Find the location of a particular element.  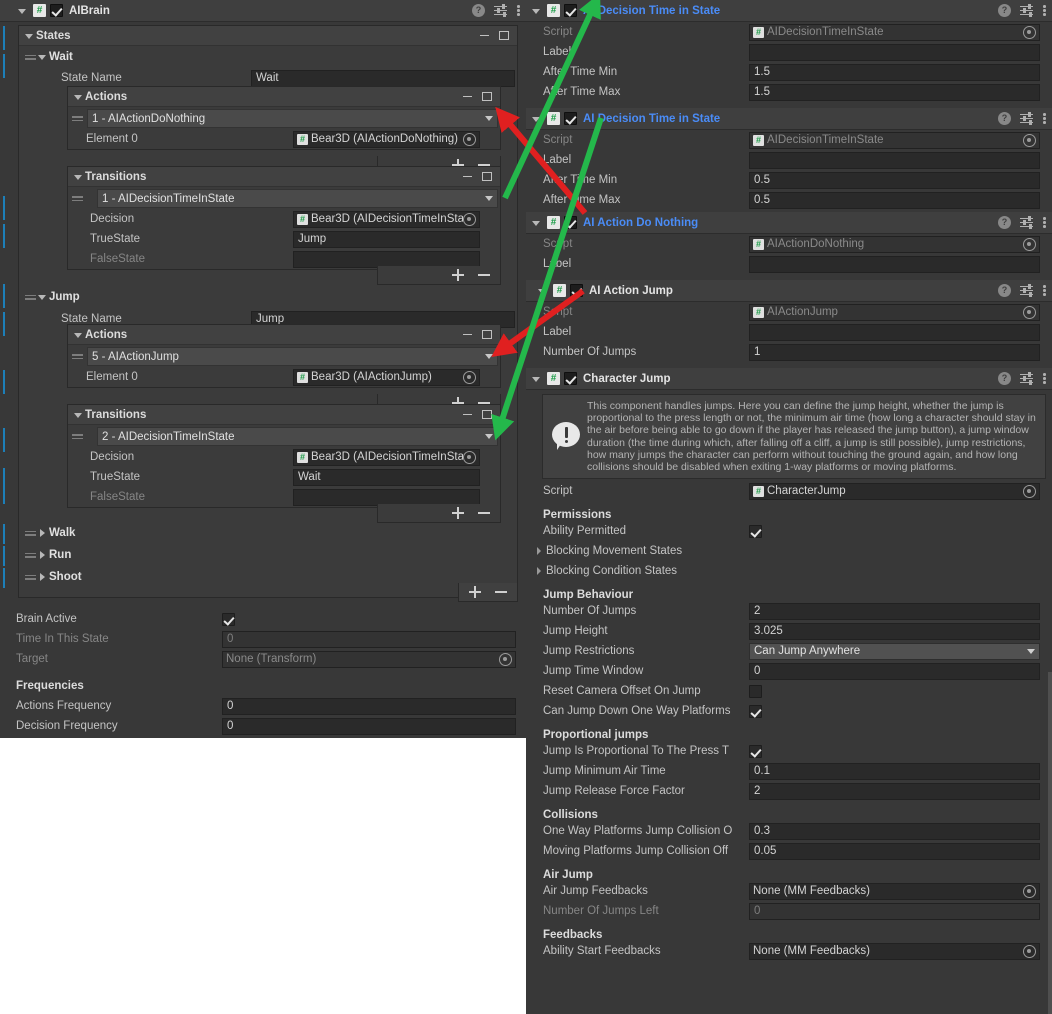

state-row-jump: Jump is located at coordinates (52, 297).